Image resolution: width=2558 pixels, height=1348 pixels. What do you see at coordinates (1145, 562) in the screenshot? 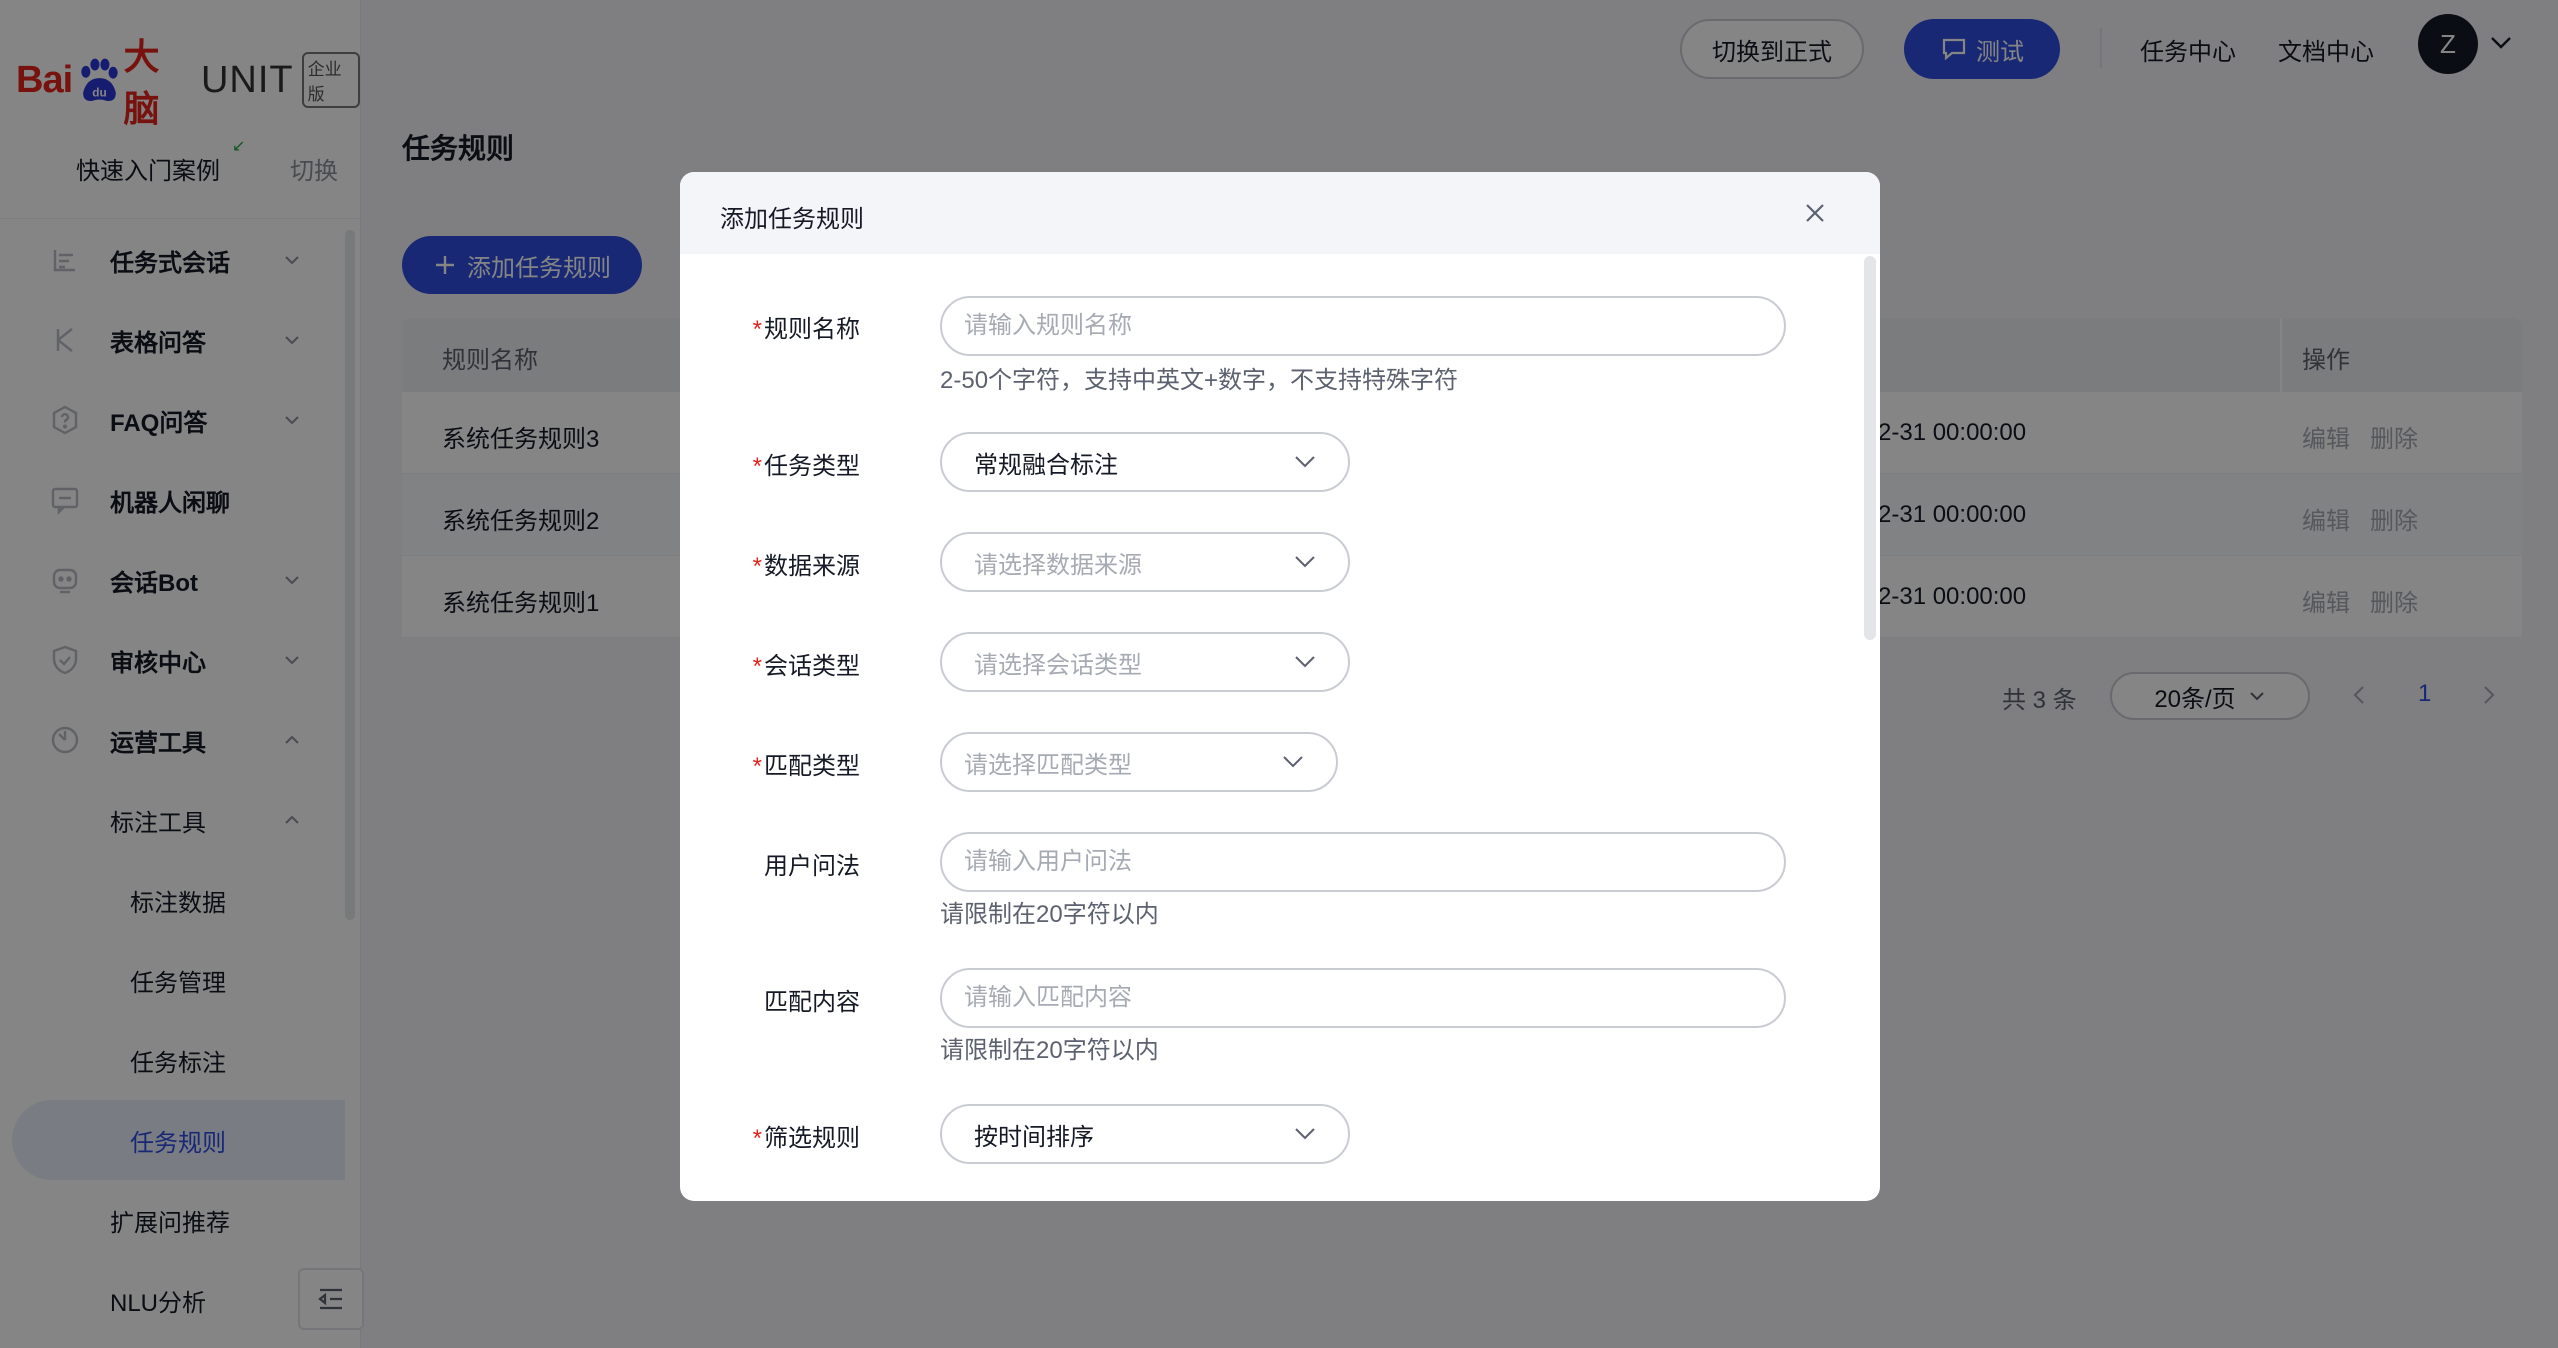
I see `data-source-select: 请选择数据来源` at bounding box center [1145, 562].